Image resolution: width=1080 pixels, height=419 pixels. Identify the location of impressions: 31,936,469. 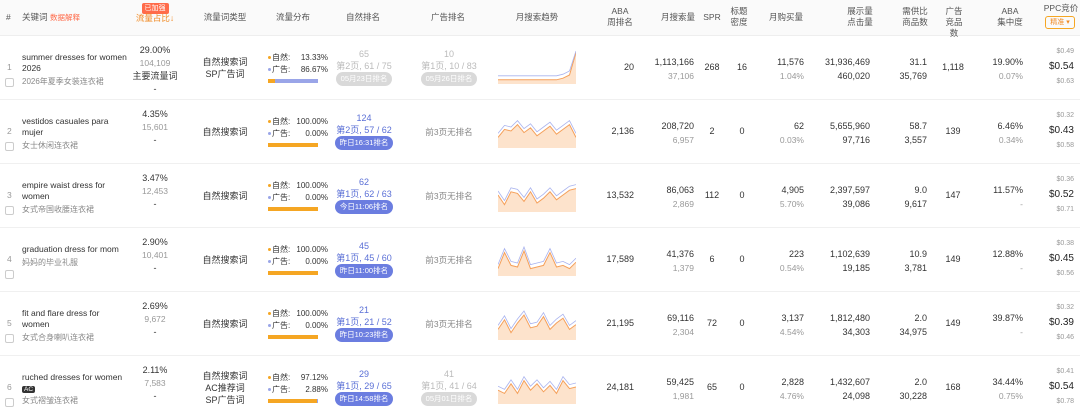
(847, 62).